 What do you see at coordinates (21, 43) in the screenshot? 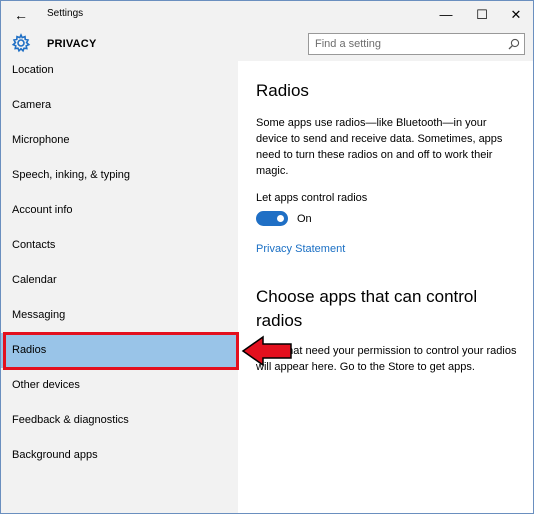
I see `gear-icon` at bounding box center [21, 43].